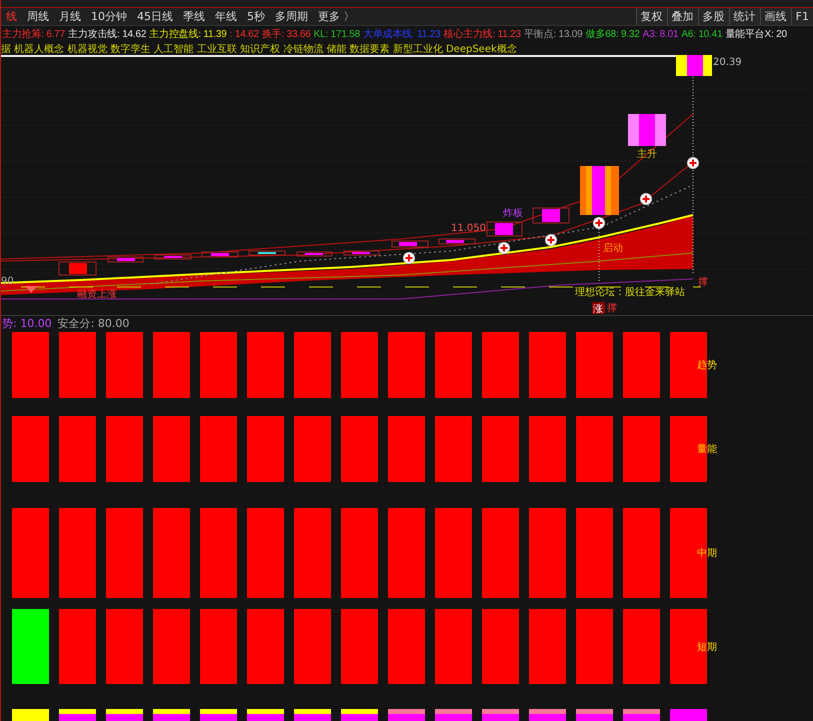 This screenshot has width=813, height=721. What do you see at coordinates (756, 34) in the screenshot?
I see `indicator-value: 量能平台X: 20` at bounding box center [756, 34].